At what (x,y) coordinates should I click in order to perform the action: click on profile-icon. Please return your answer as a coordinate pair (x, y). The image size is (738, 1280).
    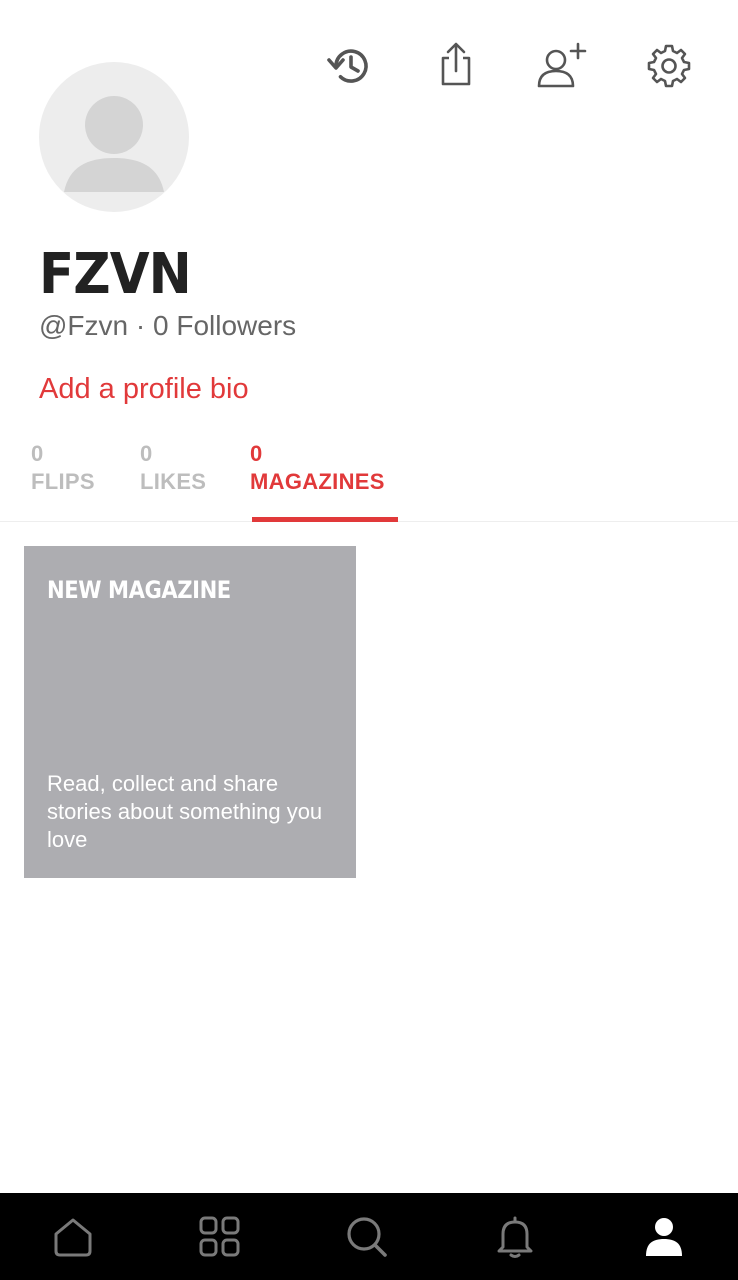
    Looking at the image, I should click on (664, 1236).